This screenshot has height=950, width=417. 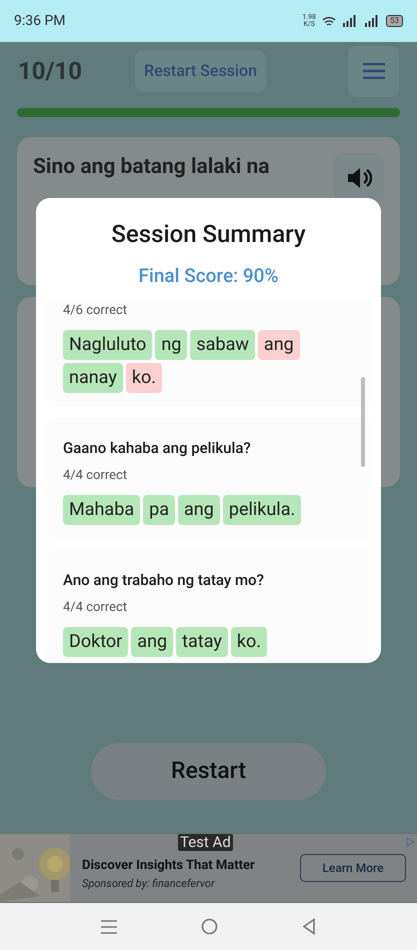 What do you see at coordinates (329, 21) in the screenshot?
I see `wifi-icon` at bounding box center [329, 21].